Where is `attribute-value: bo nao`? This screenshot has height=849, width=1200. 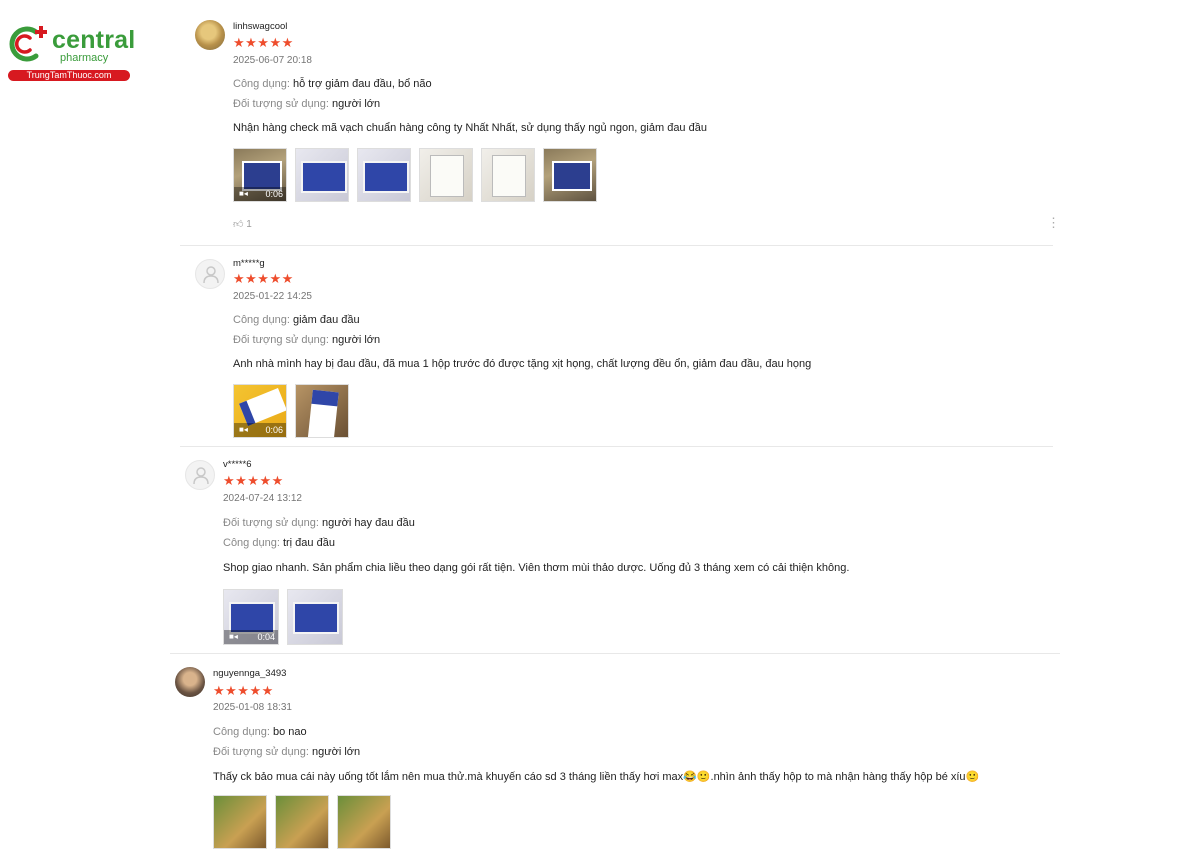
attribute-value: bo nao is located at coordinates (289, 732).